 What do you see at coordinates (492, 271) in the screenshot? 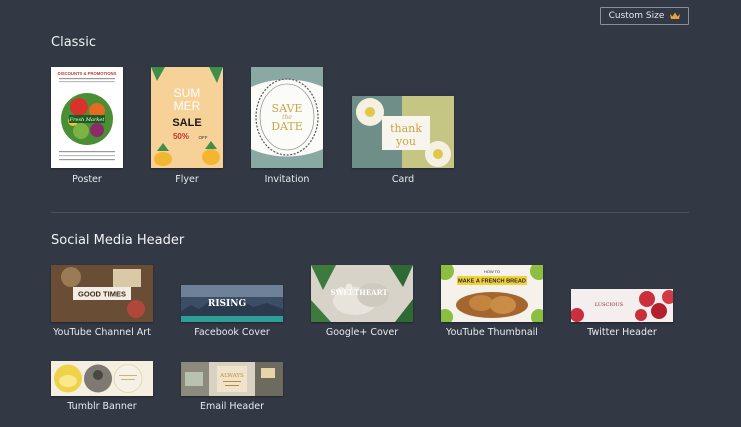
I see `youtube-thumb-howto: HOW TO` at bounding box center [492, 271].